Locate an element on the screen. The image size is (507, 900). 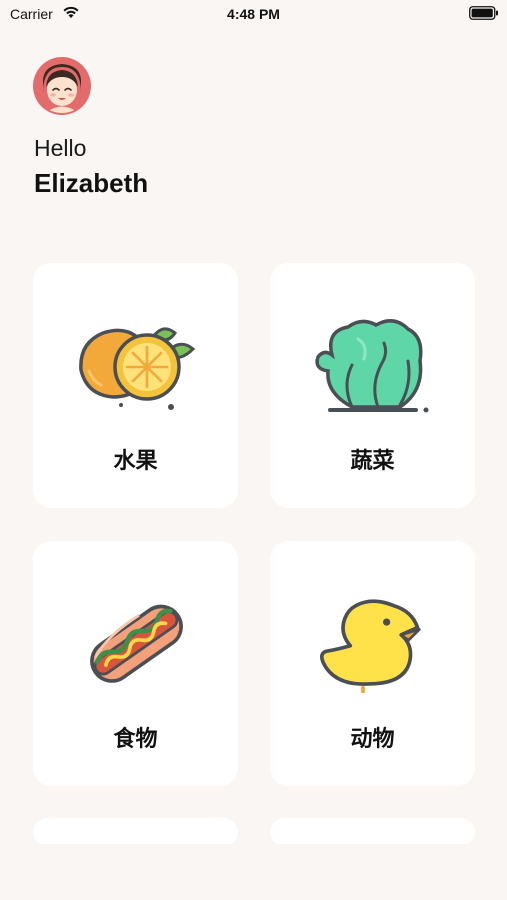
status-time: 4:48 PM is located at coordinates (253, 14).